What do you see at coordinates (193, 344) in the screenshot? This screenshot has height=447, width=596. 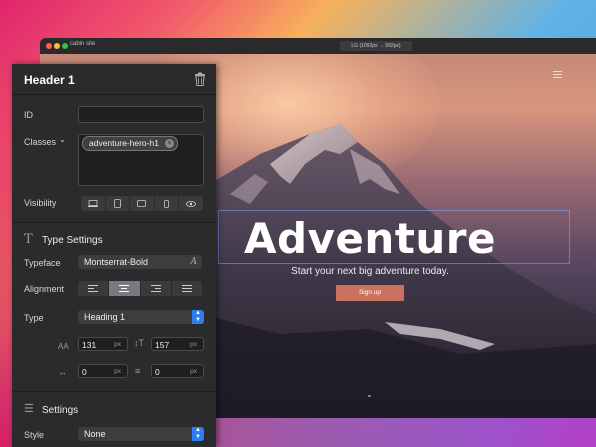 I see `line-height-unit: px` at bounding box center [193, 344].